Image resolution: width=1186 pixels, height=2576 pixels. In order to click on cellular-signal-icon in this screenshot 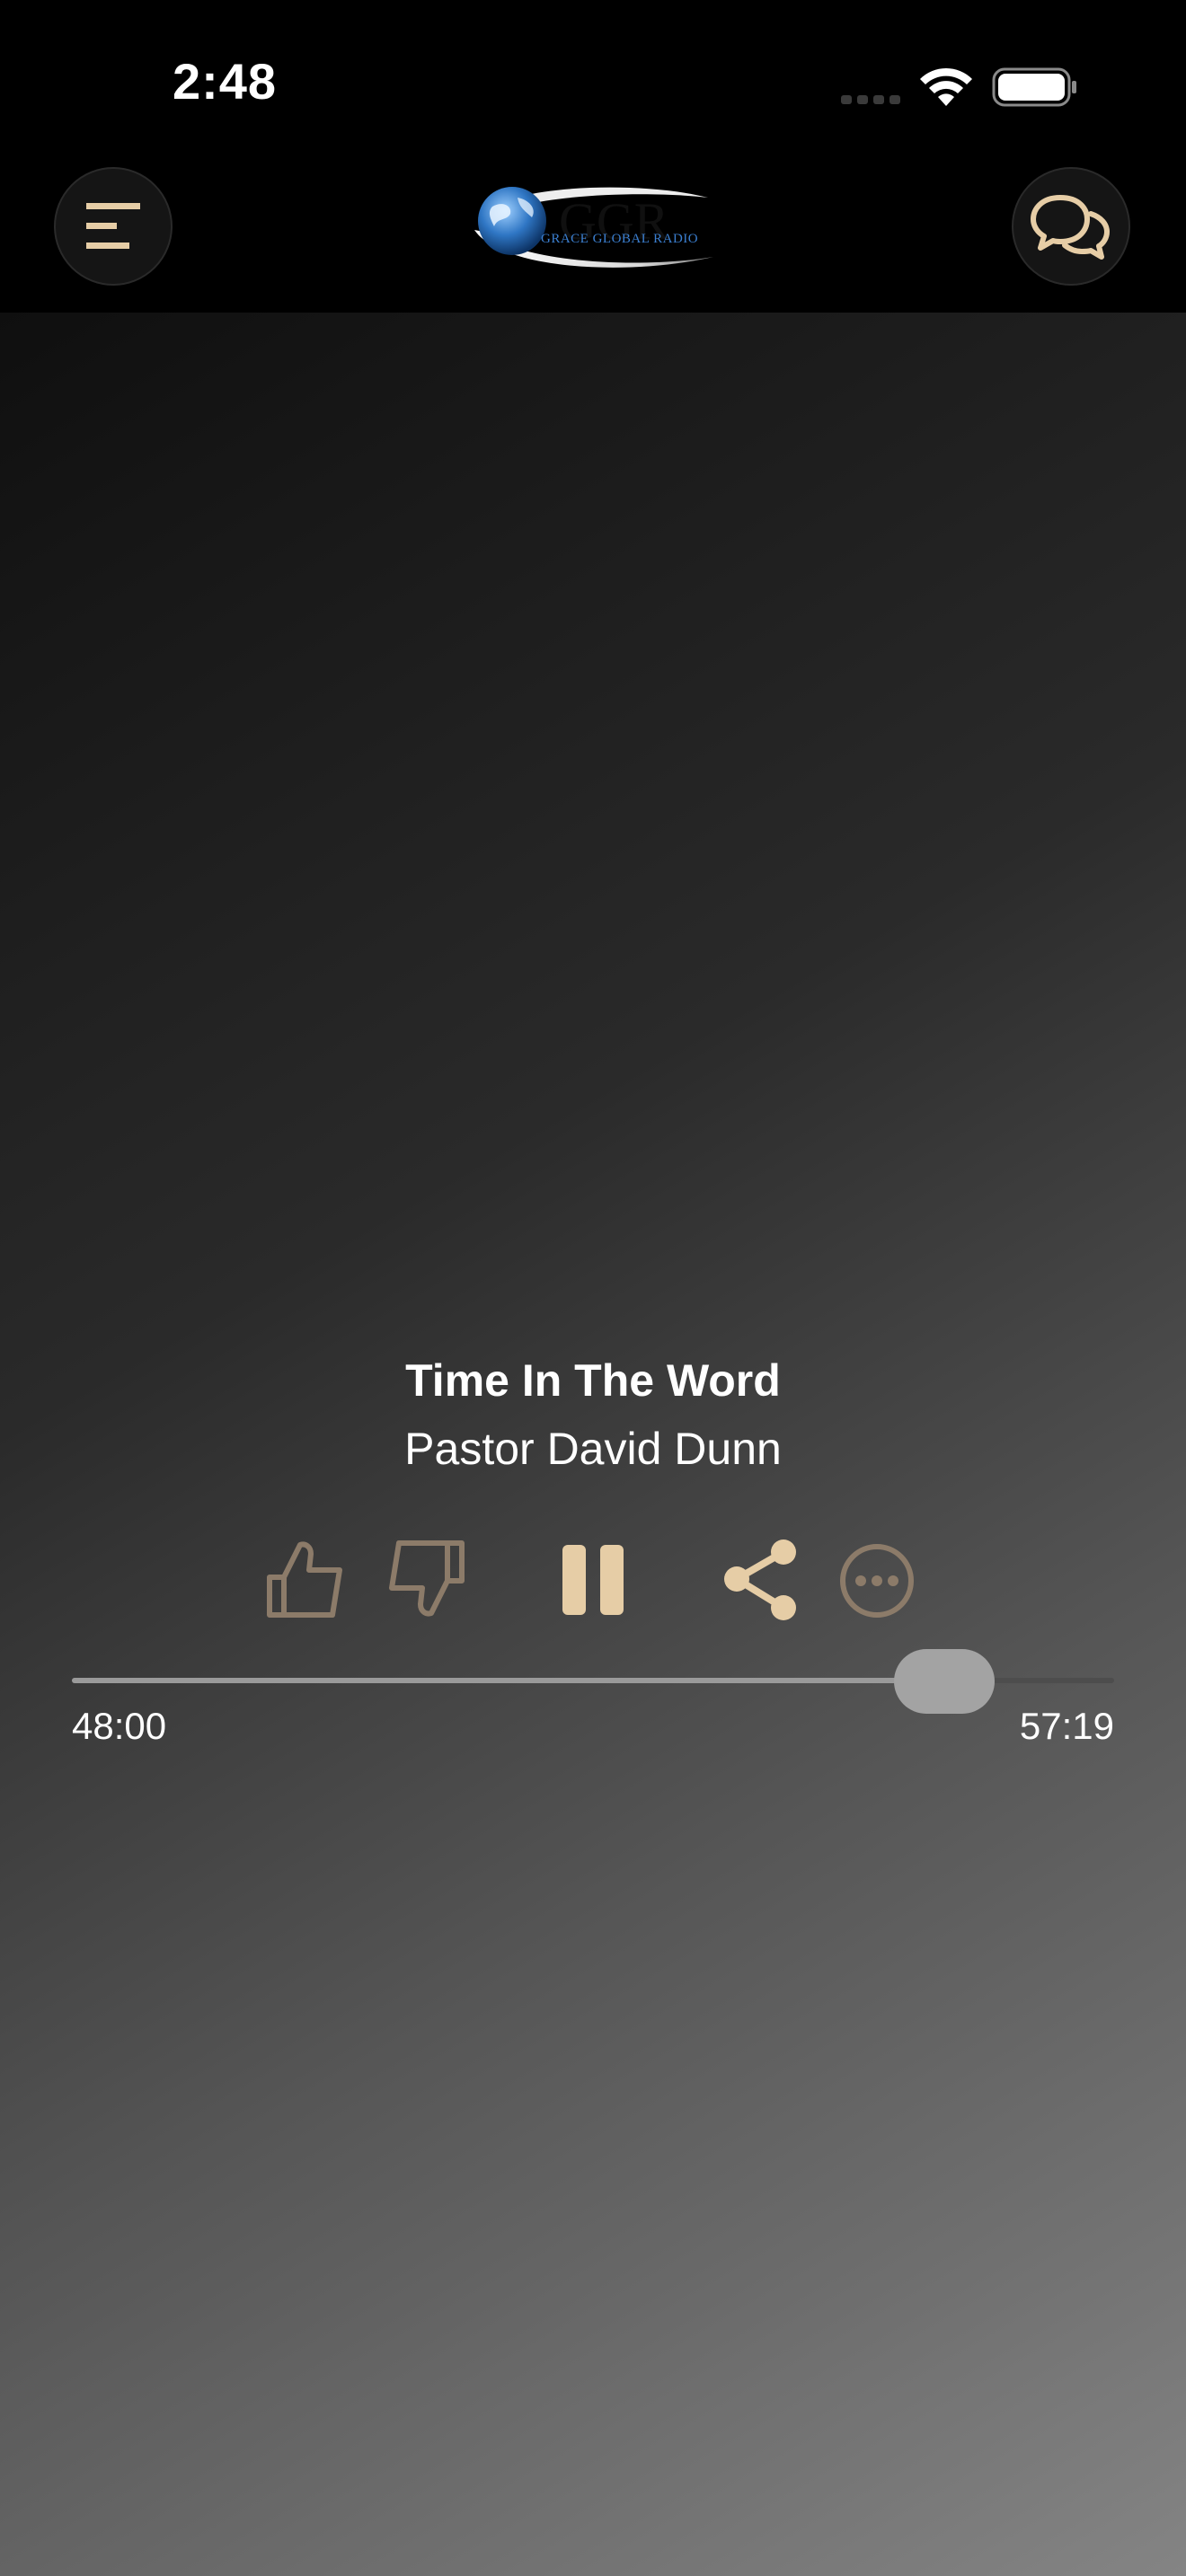, I will do `click(870, 99)`.